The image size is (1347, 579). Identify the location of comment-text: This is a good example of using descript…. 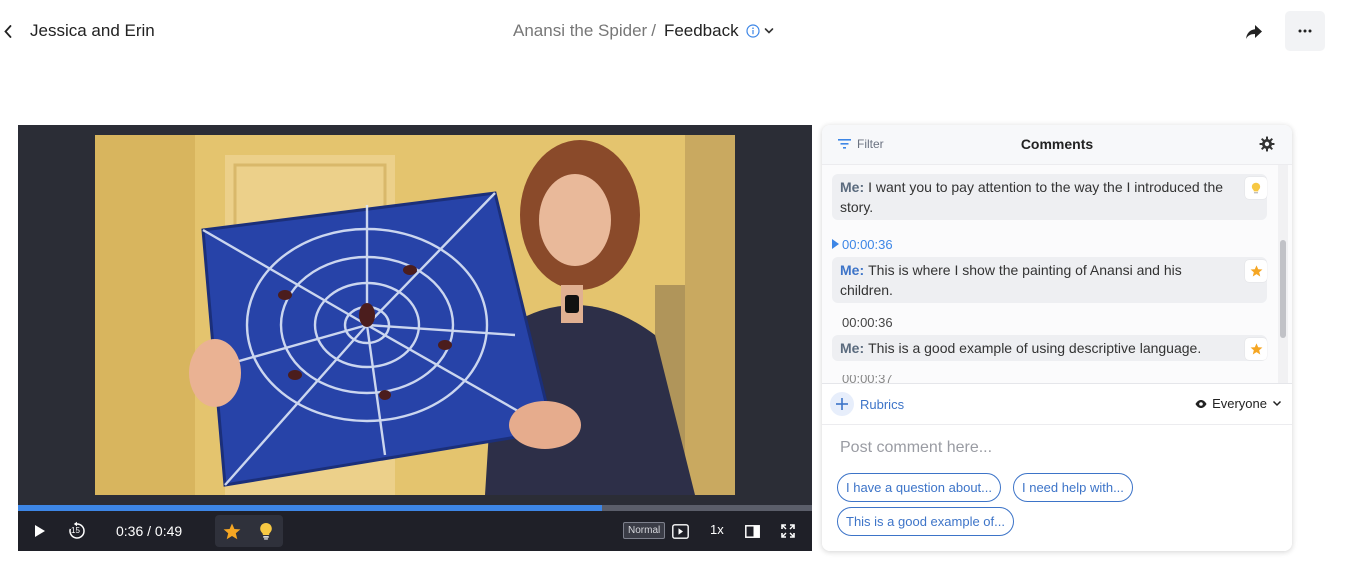
(1035, 348).